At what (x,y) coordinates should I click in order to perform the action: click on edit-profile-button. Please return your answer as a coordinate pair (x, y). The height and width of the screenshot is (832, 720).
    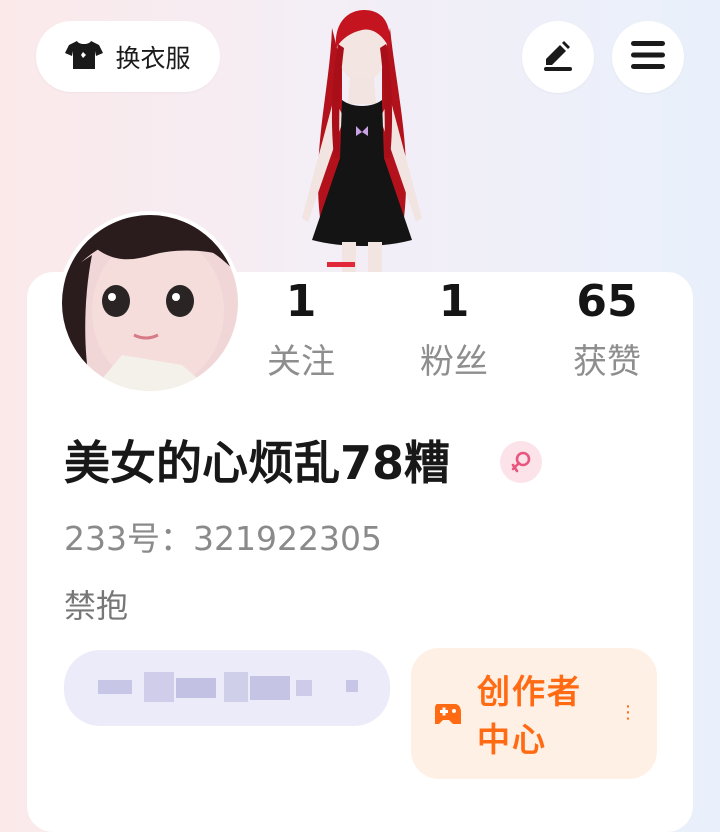
    Looking at the image, I should click on (558, 57).